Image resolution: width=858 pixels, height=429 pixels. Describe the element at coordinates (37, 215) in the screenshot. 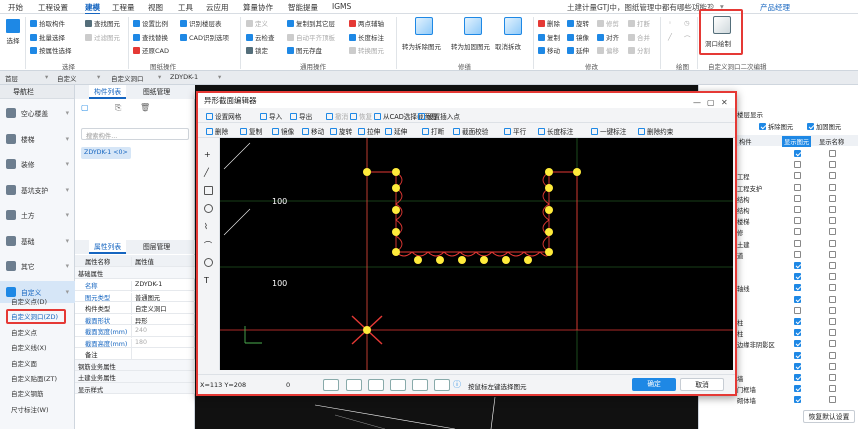

I see `sidebar-item-4: 土方 ▾` at that location.